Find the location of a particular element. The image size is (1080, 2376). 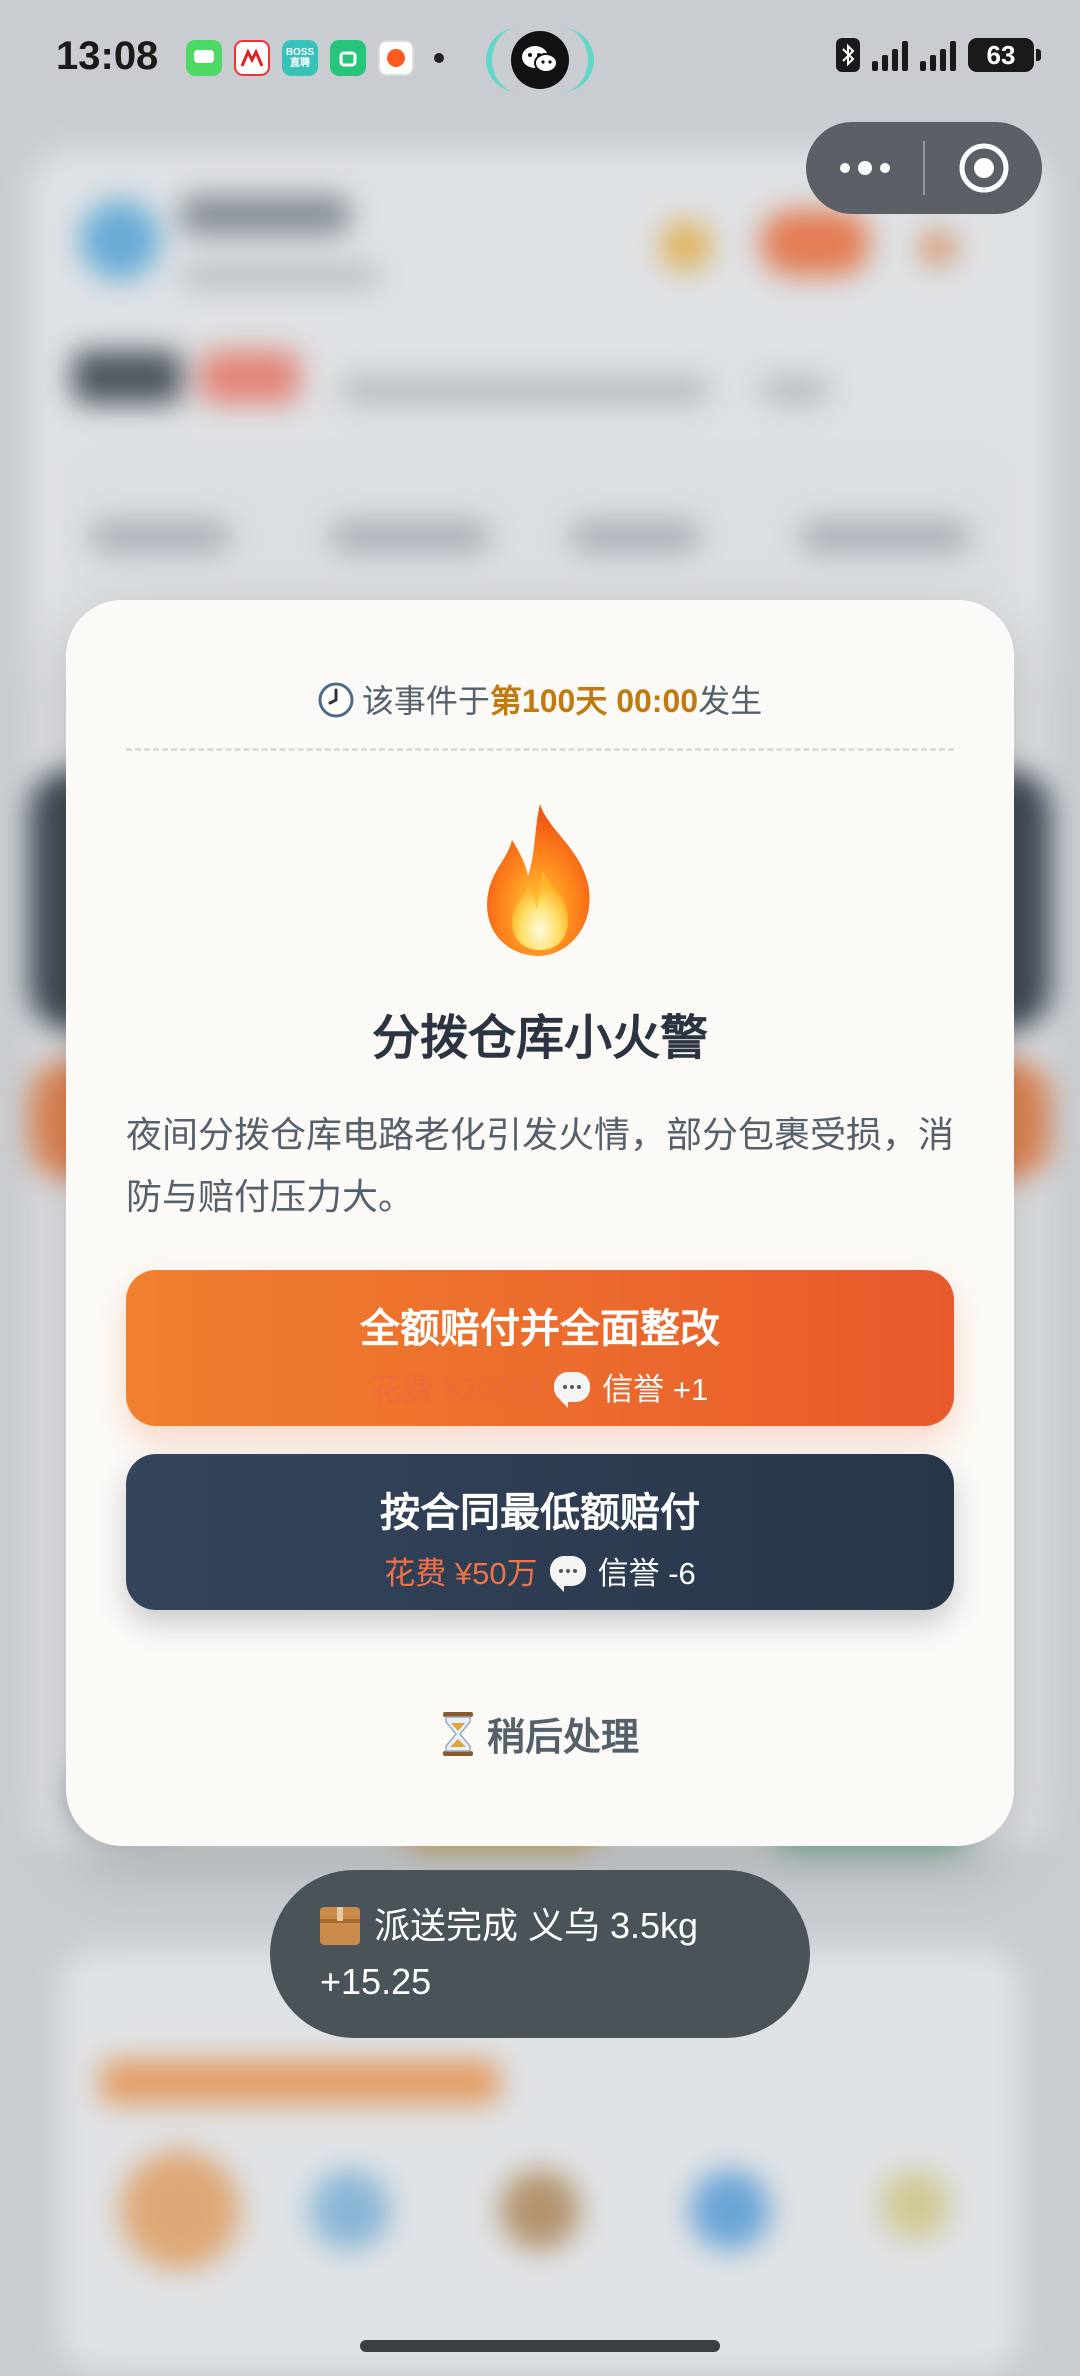

notification-app-icons: BOSS 直聘 is located at coordinates (330, 58).